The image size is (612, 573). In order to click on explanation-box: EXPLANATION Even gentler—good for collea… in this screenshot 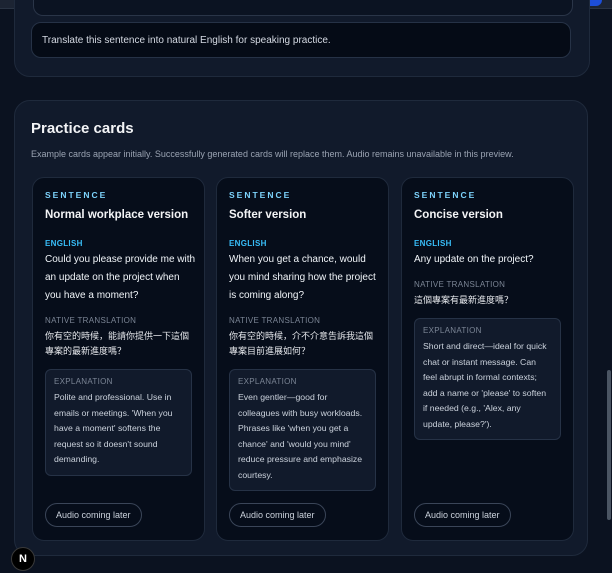, I will do `click(302, 430)`.